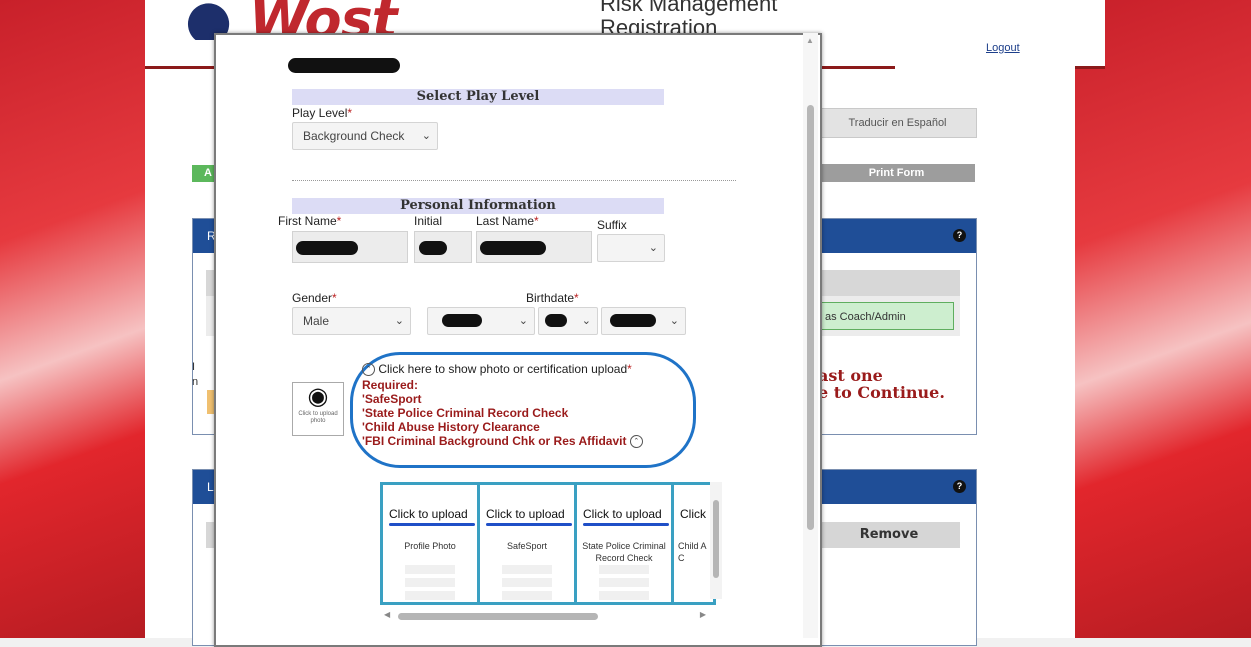 This screenshot has width=1251, height=647. I want to click on section-personal-information: Personal Information, so click(478, 206).